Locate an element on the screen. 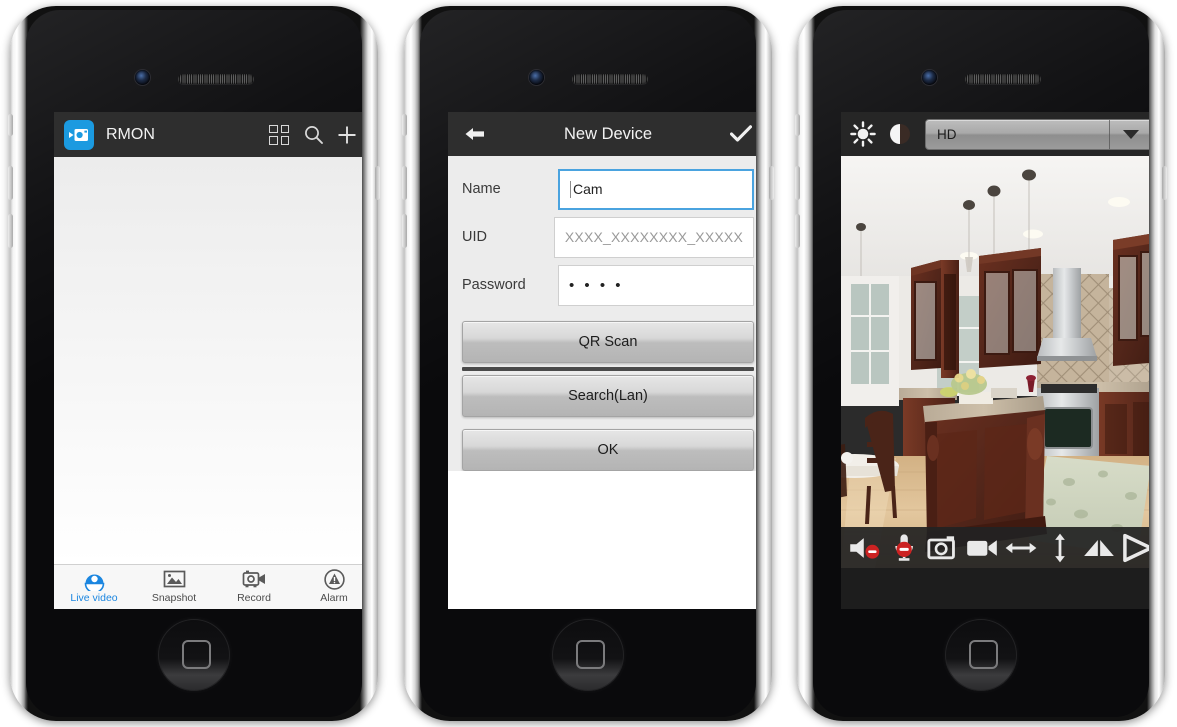 This screenshot has width=1177, height=727. tab-alarm: Alarm is located at coordinates (328, 584).